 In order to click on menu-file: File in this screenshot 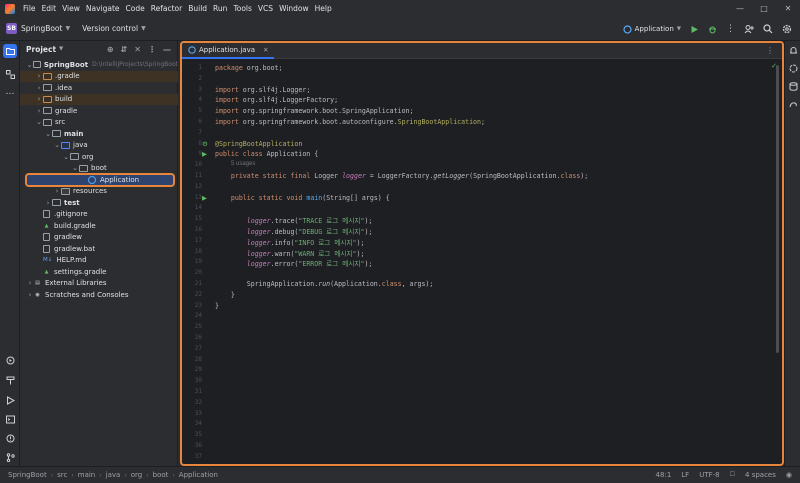, I will do `click(29, 8)`.